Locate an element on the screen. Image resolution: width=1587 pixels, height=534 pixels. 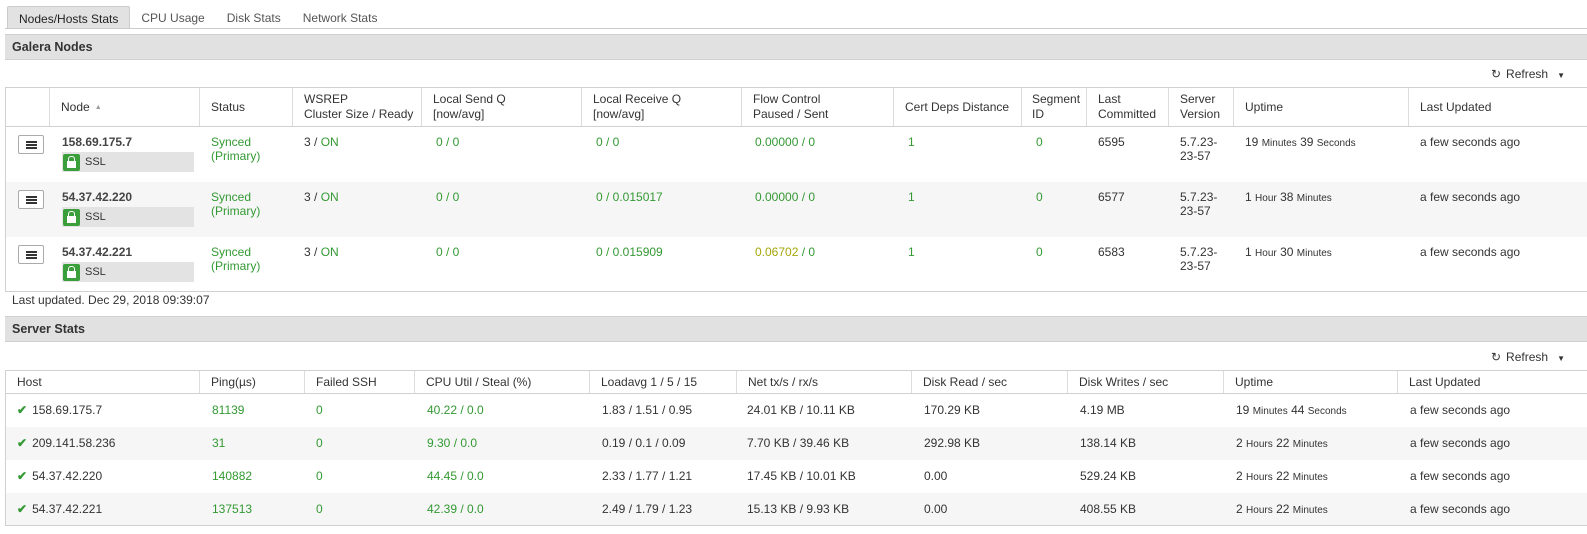
uptime-n2: 38 is located at coordinates (1287, 197).